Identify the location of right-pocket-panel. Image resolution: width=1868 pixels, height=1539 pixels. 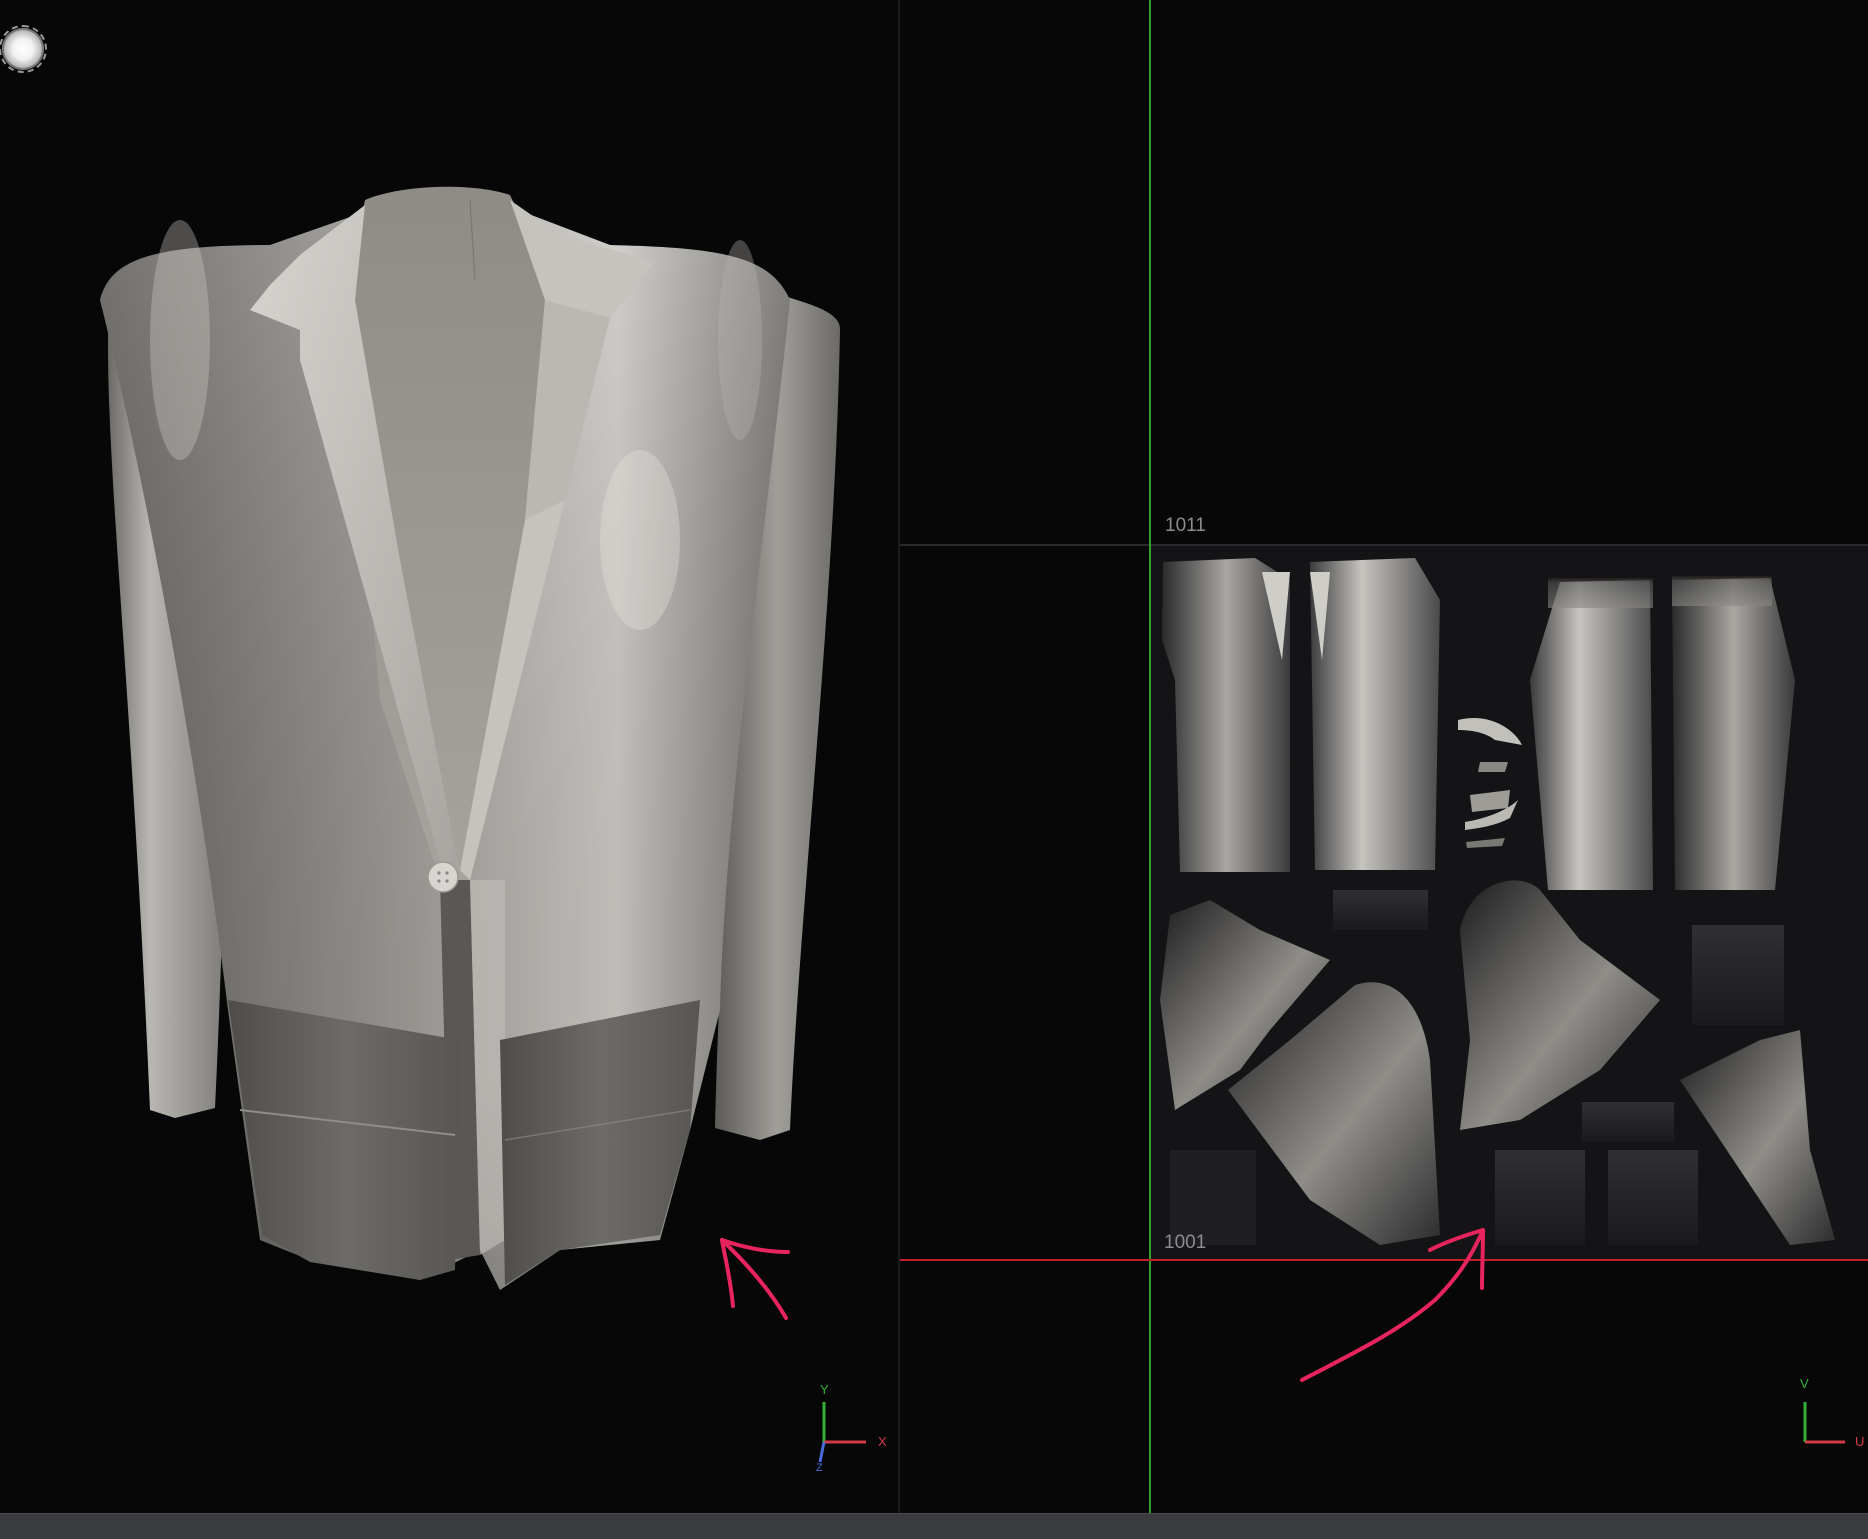
(600, 1142).